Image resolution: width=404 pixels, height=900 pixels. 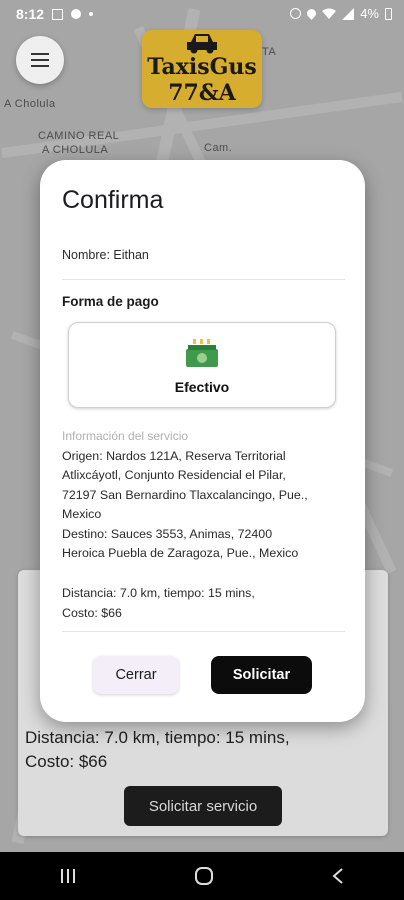 What do you see at coordinates (136, 675) in the screenshot?
I see `close-button: Cerrar` at bounding box center [136, 675].